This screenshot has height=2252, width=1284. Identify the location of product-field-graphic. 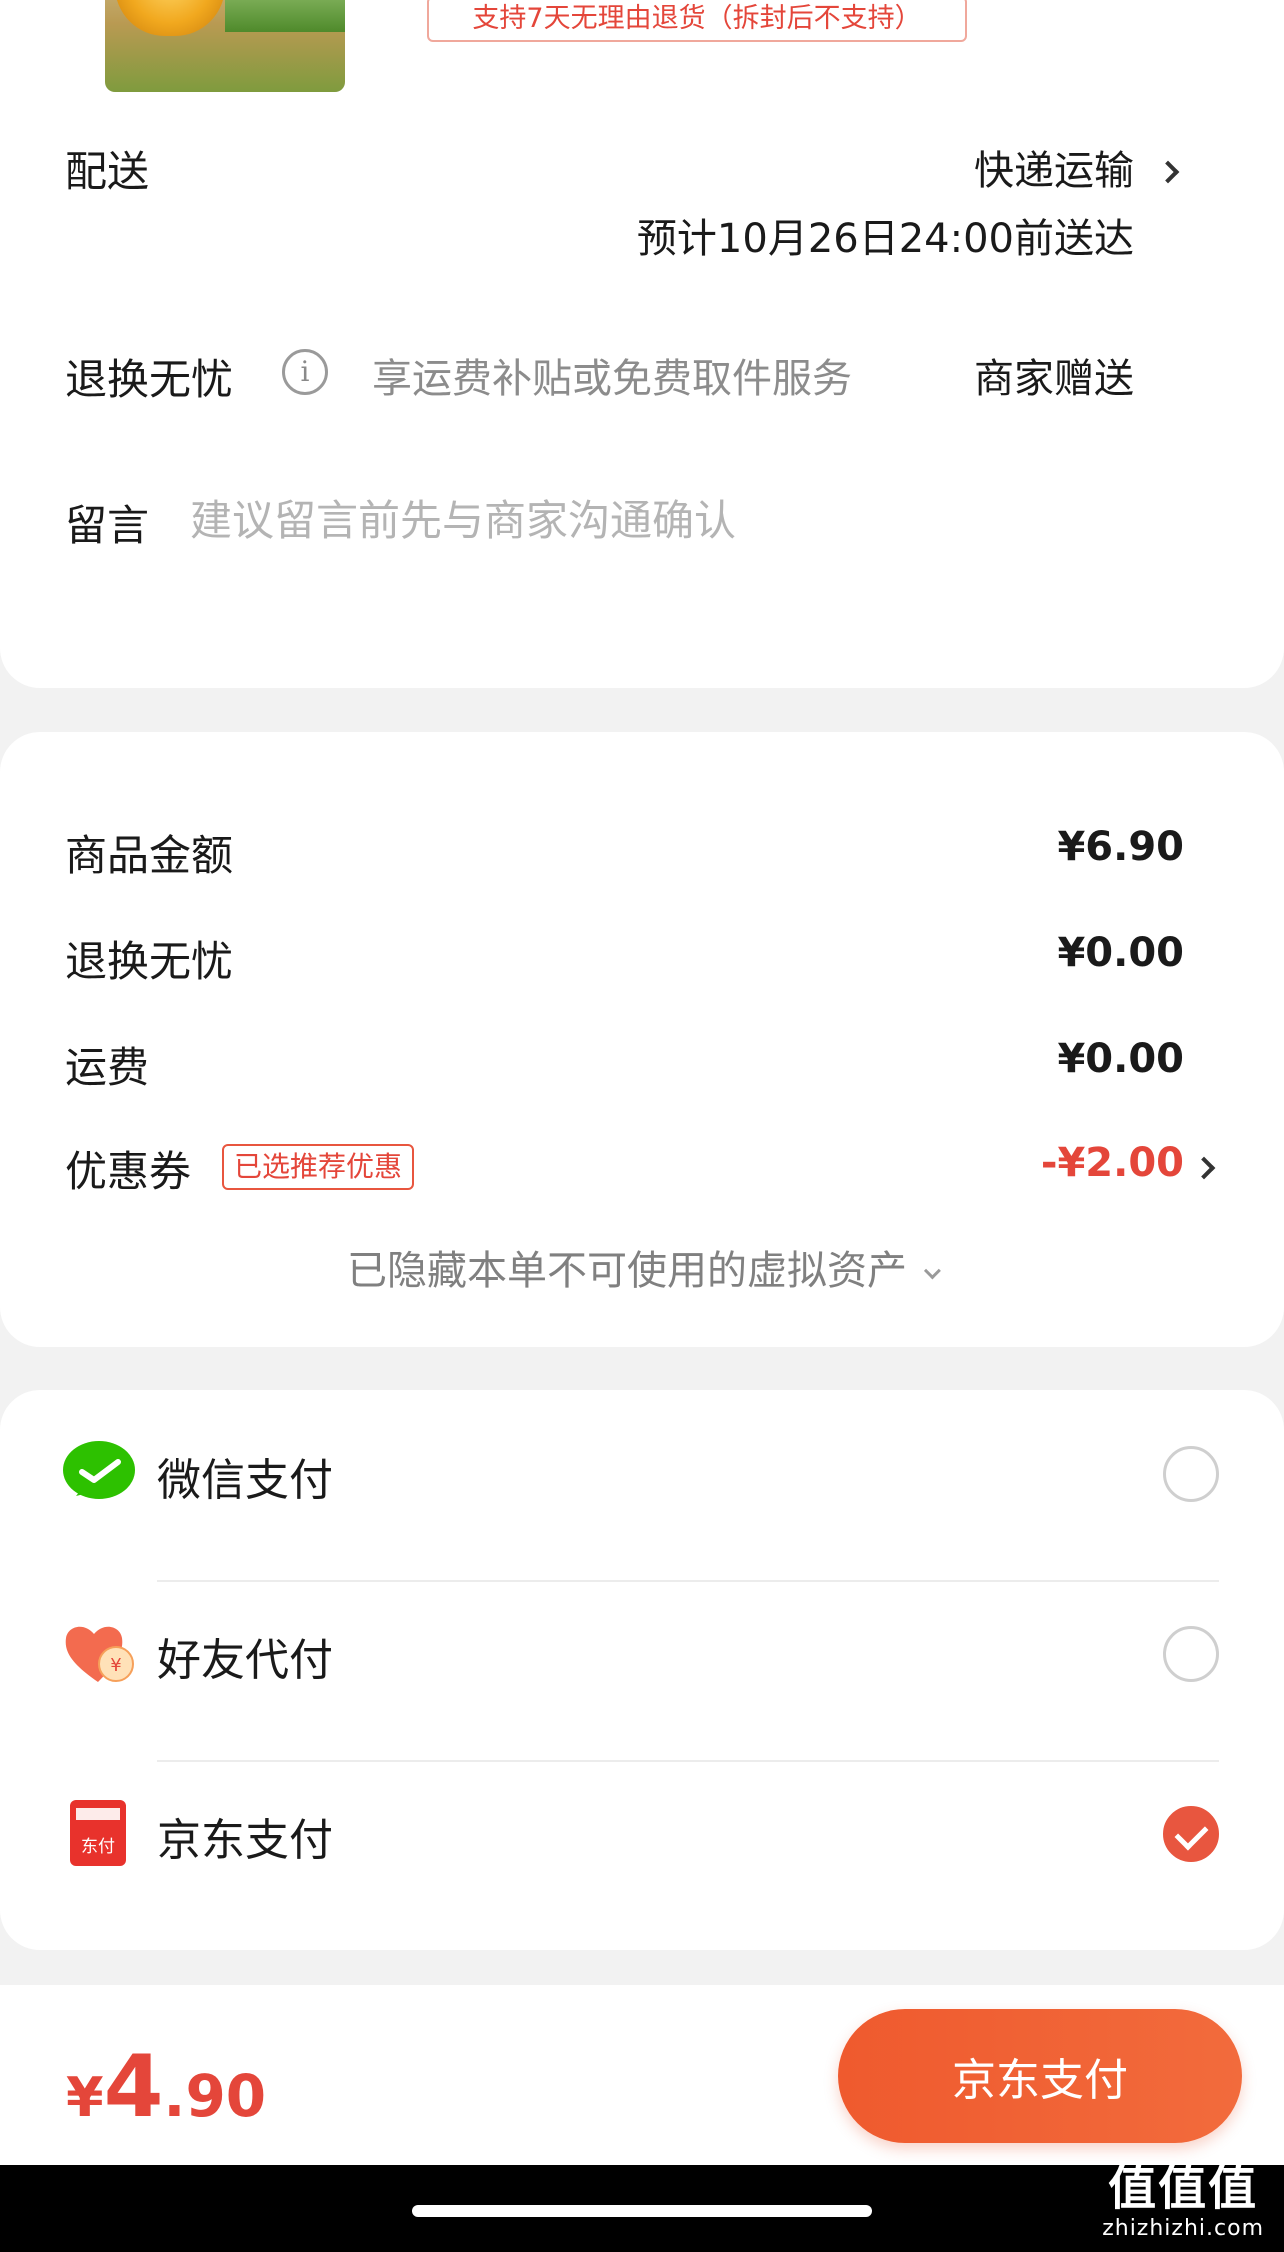
(285, 16).